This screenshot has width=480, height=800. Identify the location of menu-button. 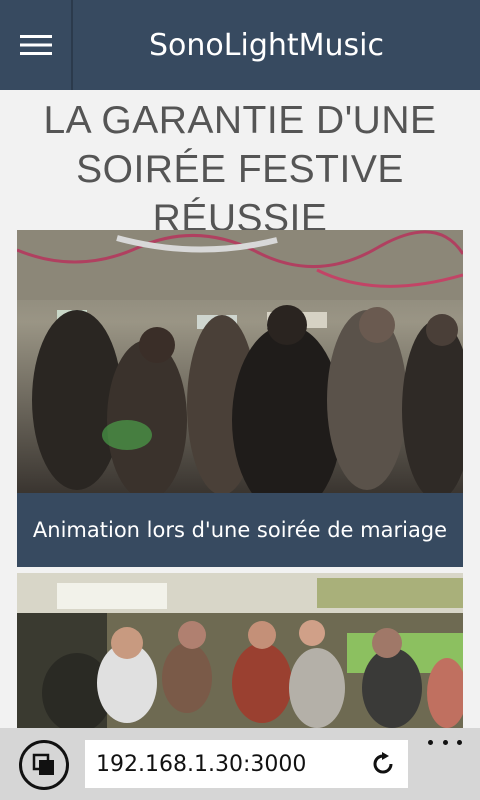
(36, 45).